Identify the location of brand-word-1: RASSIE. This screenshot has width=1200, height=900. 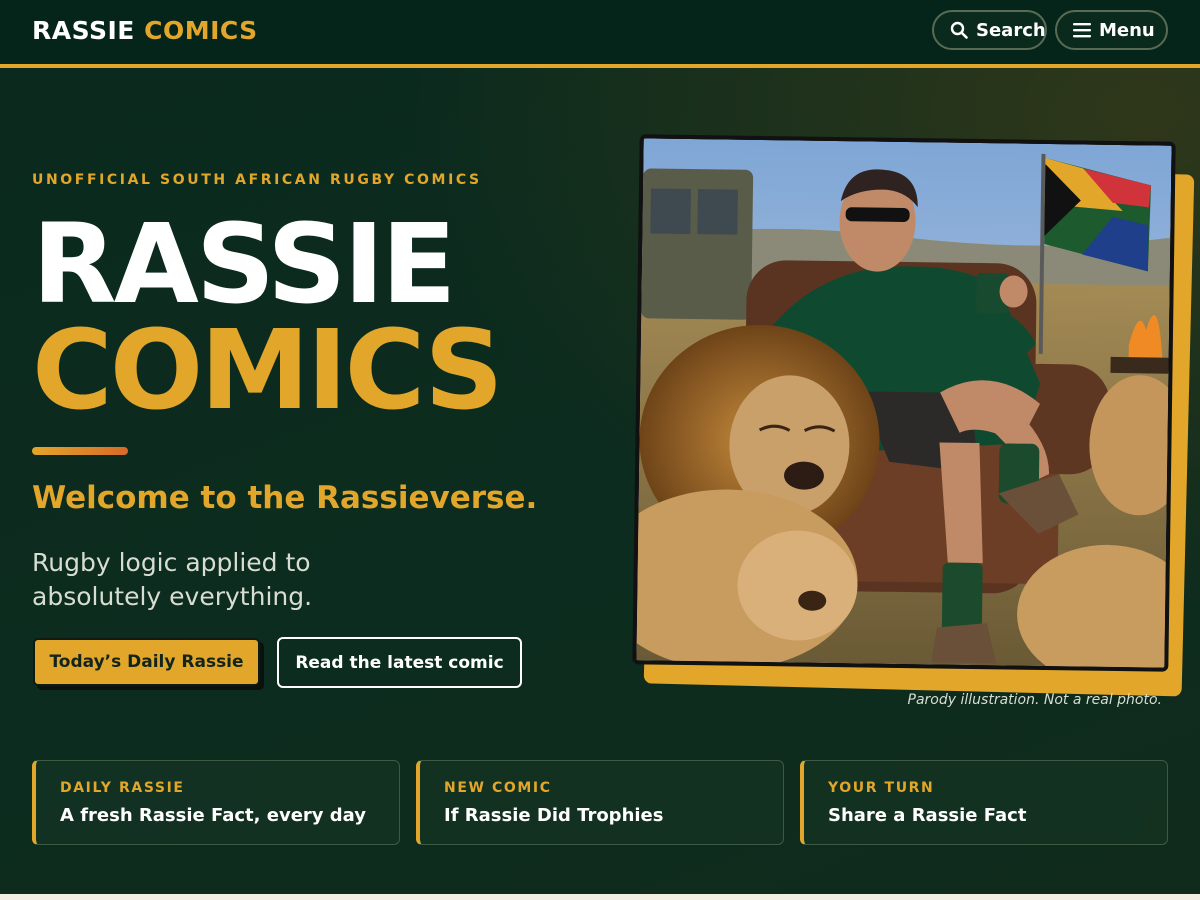
(83, 30).